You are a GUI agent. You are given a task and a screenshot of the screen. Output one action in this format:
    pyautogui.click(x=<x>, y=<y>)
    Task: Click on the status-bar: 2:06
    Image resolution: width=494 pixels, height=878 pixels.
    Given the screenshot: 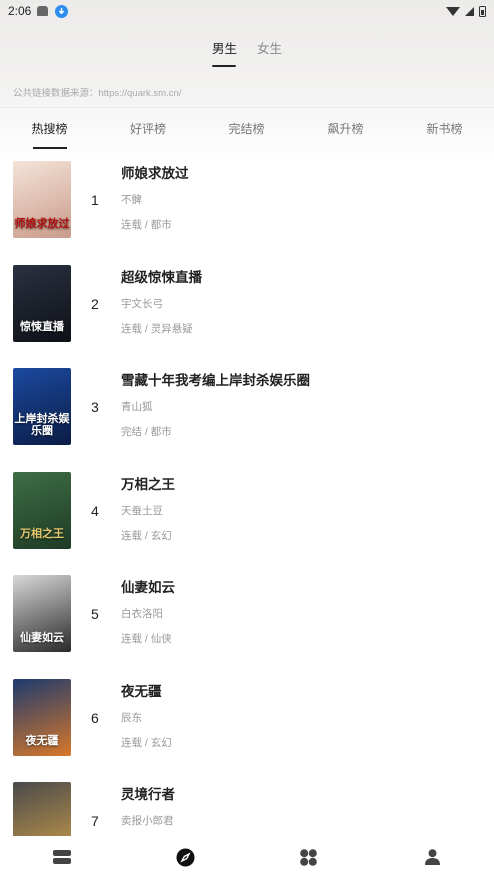 What is the action you would take?
    pyautogui.click(x=247, y=11)
    